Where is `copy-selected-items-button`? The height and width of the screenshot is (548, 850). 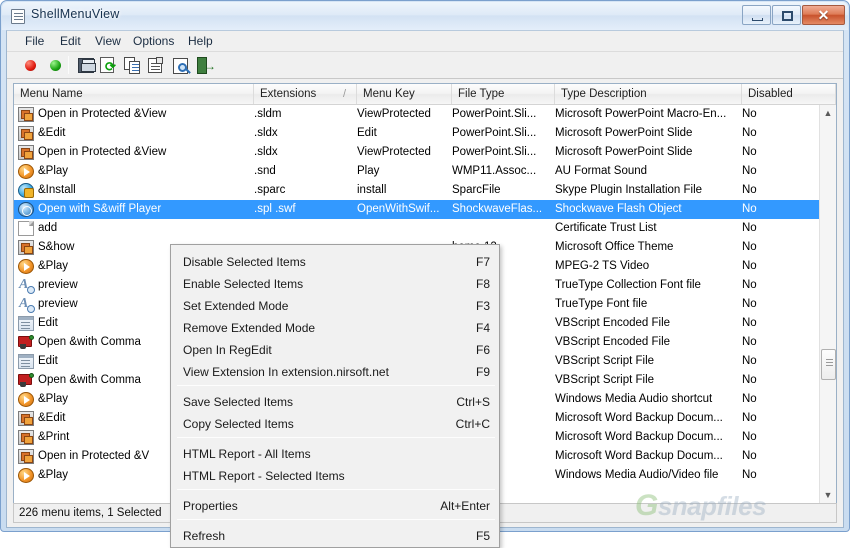 copy-selected-items-button is located at coordinates (132, 65).